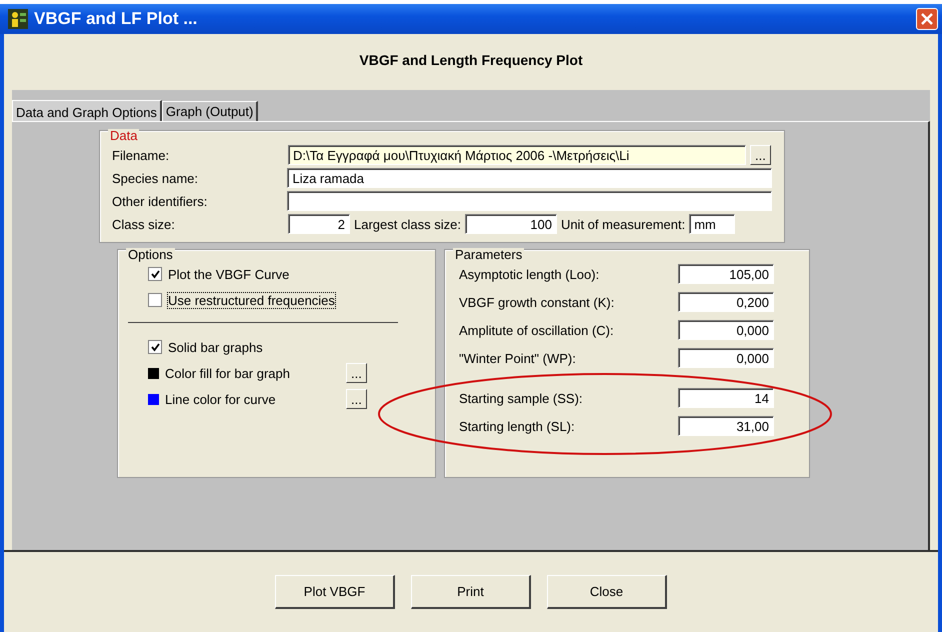 The width and height of the screenshot is (942, 632). Describe the element at coordinates (726, 274) in the screenshot. I see `parameter-field: 105,00` at that location.